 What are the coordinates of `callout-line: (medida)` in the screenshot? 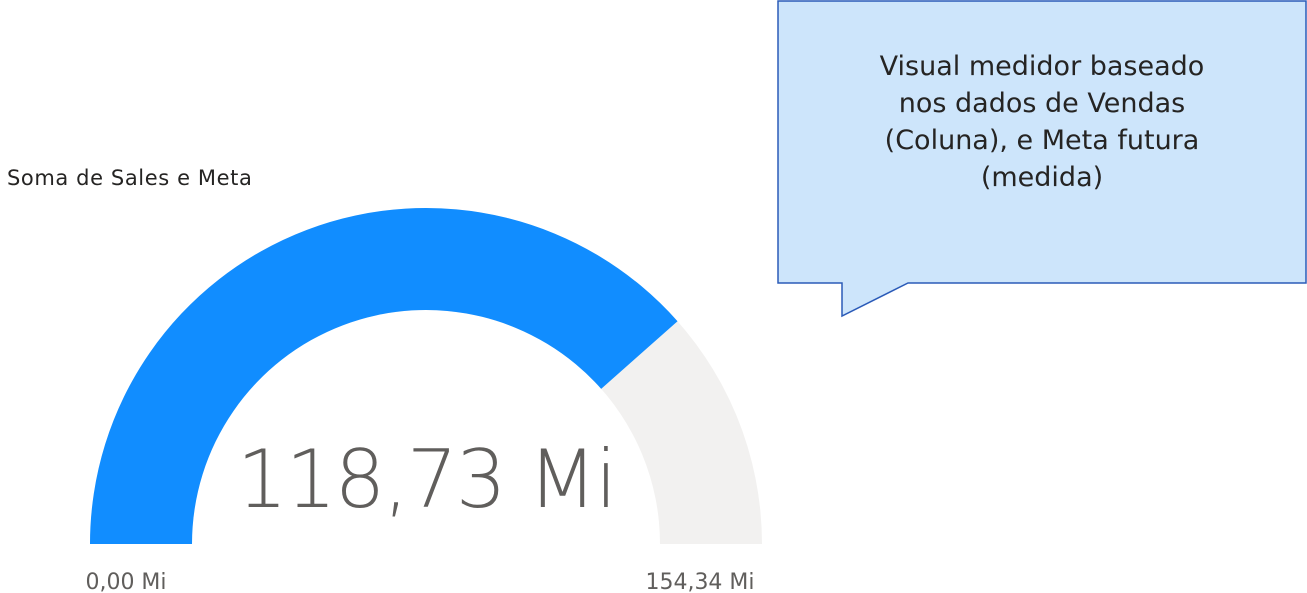 It's located at (1042, 177).